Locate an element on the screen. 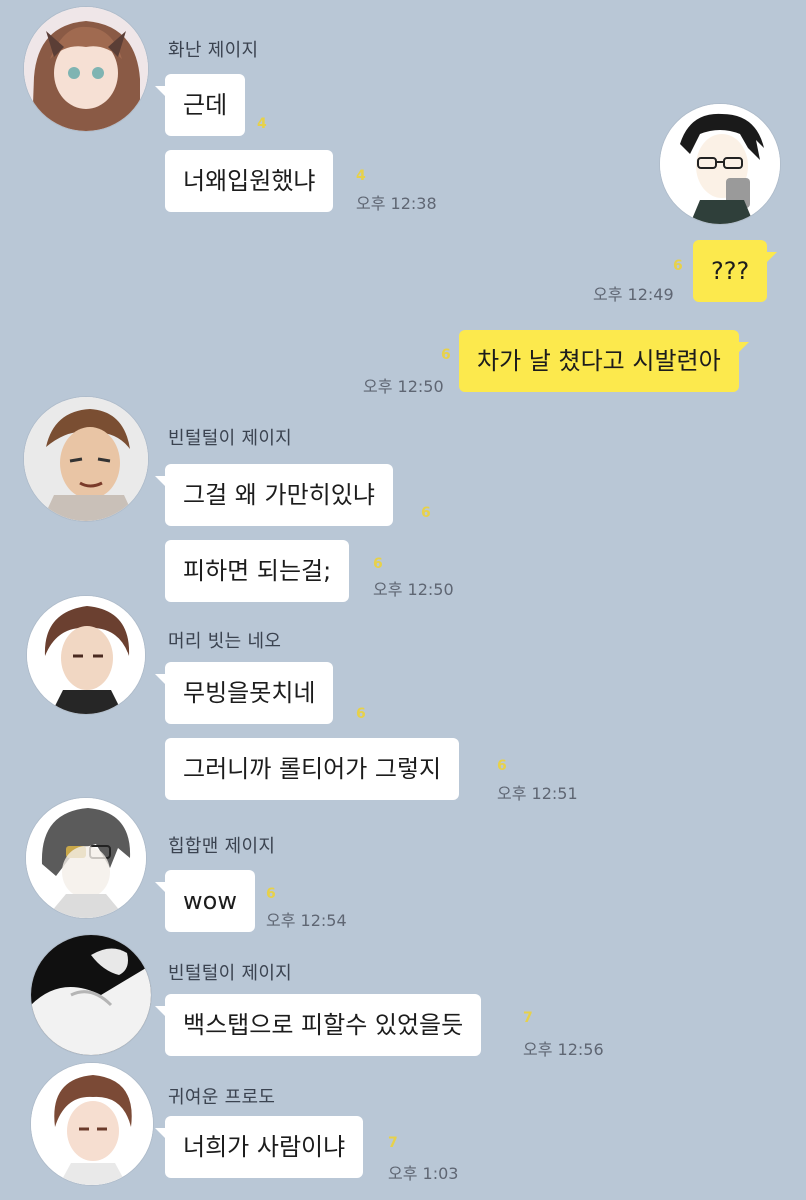 This screenshot has width=806, height=1200. avatar-broke-jz is located at coordinates (86, 459).